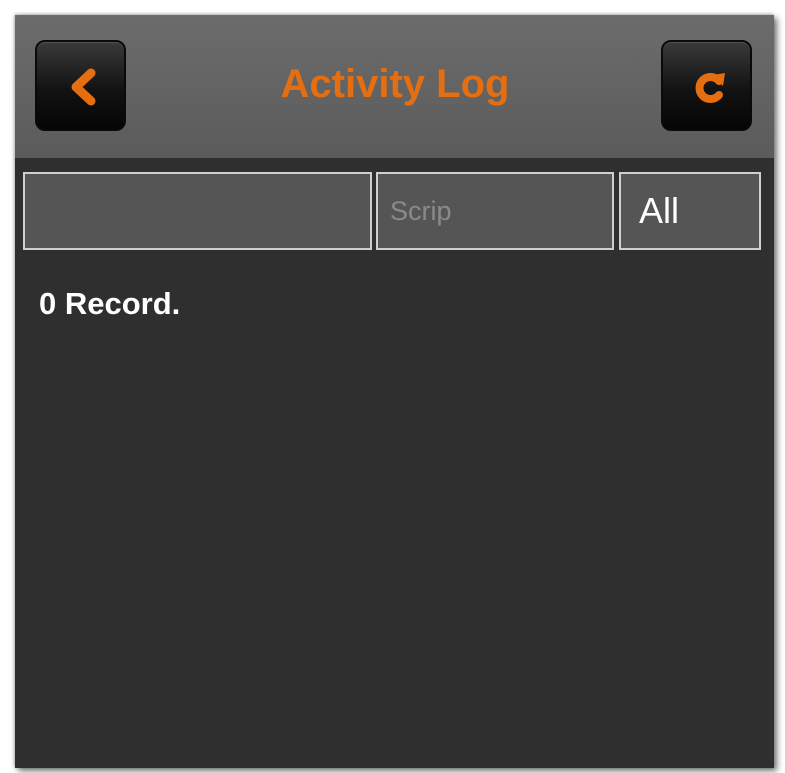 This screenshot has width=785, height=773. I want to click on type-filter-select: All, so click(690, 211).